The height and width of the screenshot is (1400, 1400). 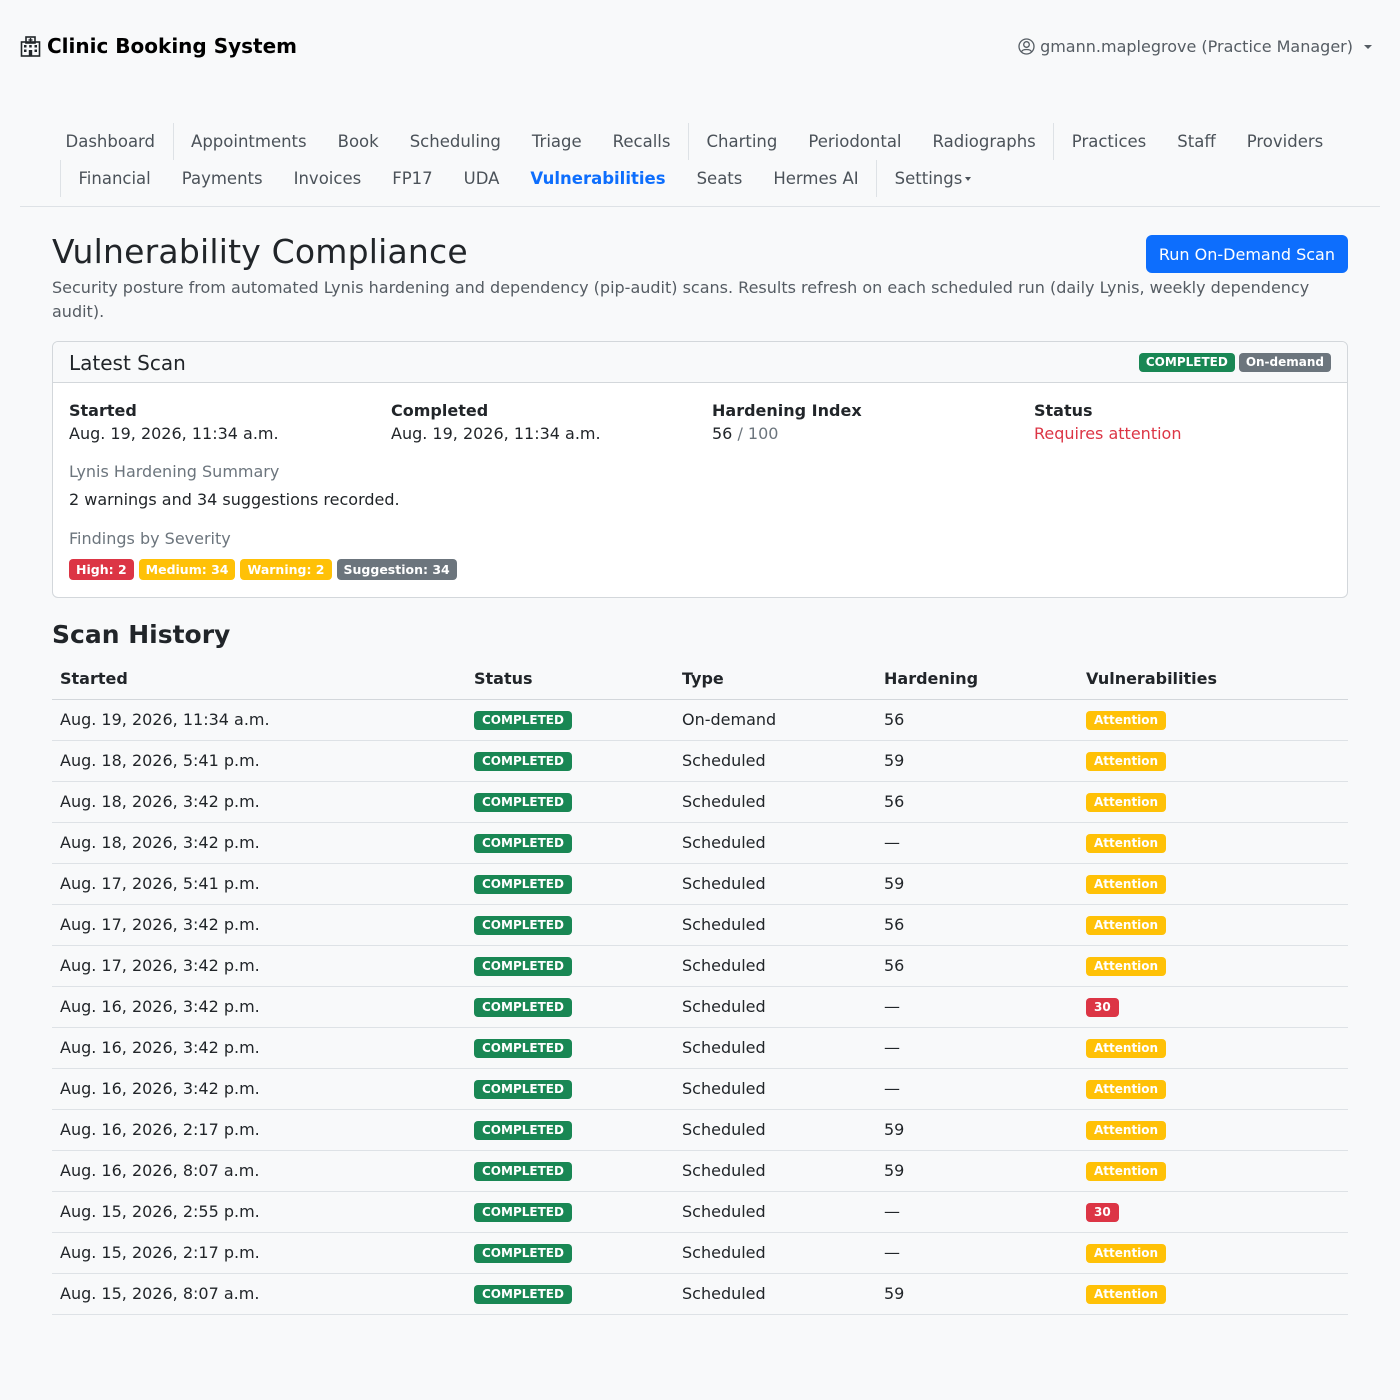 What do you see at coordinates (758, 433) in the screenshot?
I see `hardening-max: / 100` at bounding box center [758, 433].